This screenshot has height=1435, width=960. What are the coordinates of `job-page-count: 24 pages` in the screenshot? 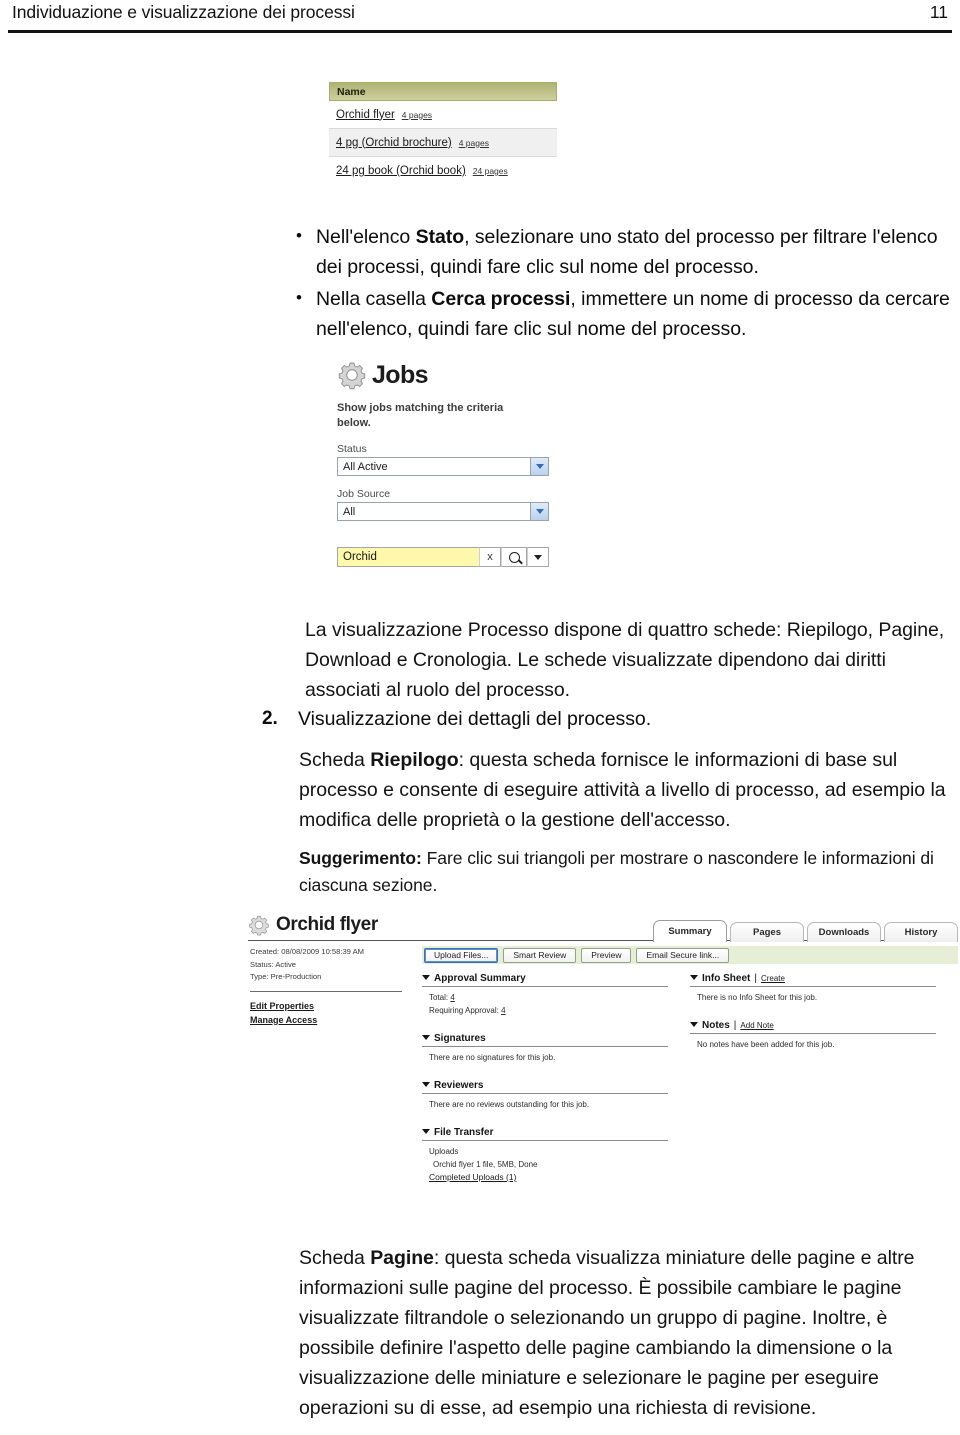 It's located at (490, 171).